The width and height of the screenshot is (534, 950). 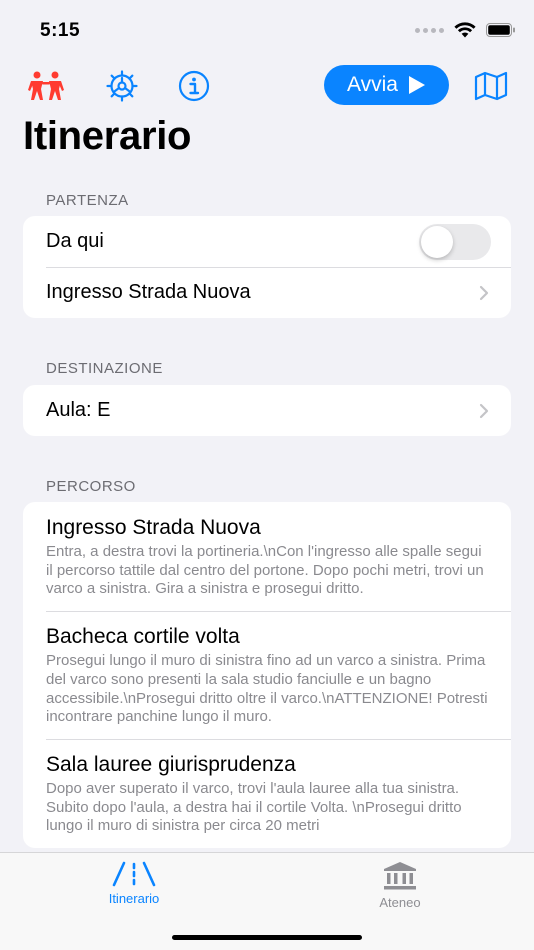 I want to click on destination-label: Aula: E, so click(x=78, y=410).